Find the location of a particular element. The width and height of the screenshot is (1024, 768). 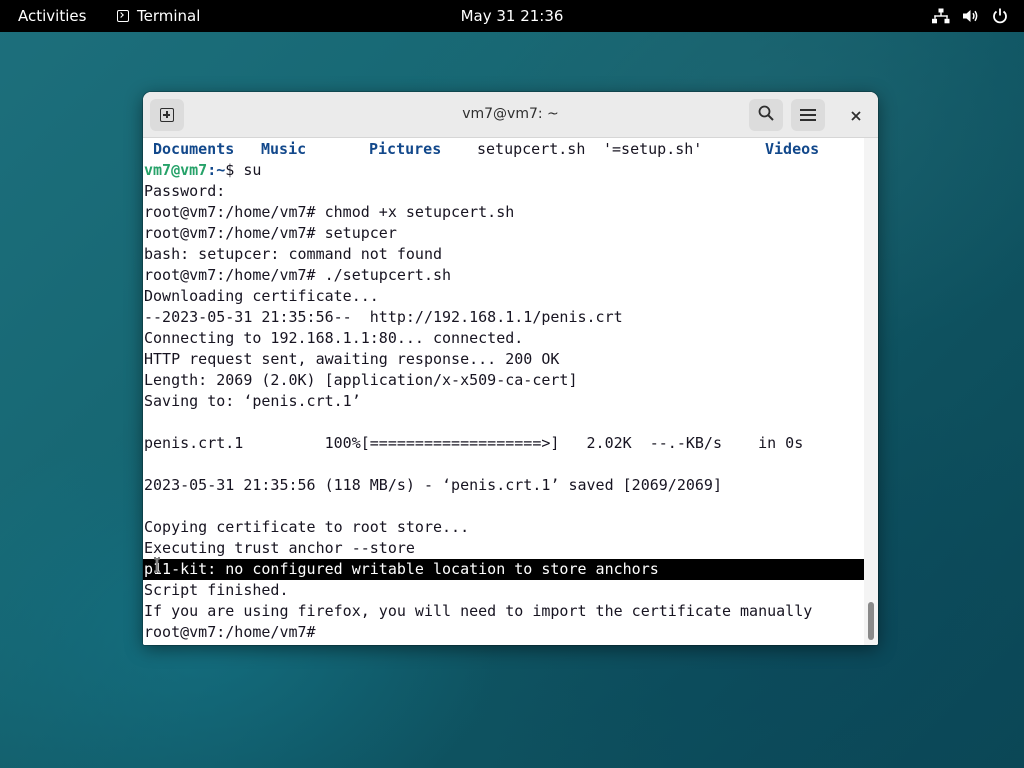

ls-item: Pictures is located at coordinates (405, 149).